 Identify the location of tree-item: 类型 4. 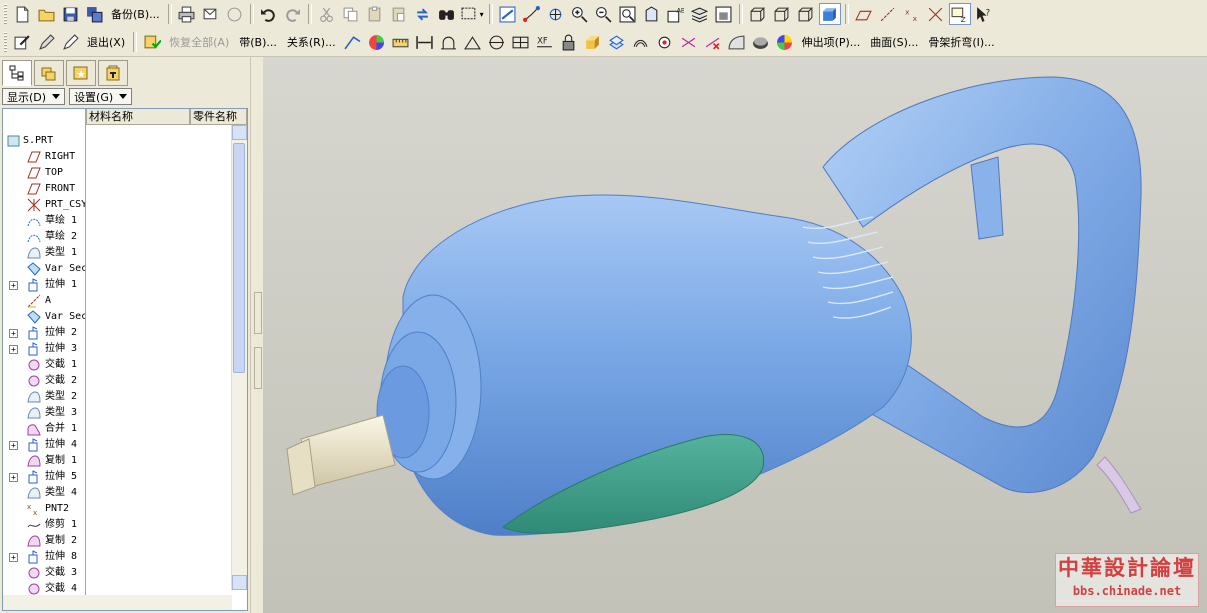
(44, 493).